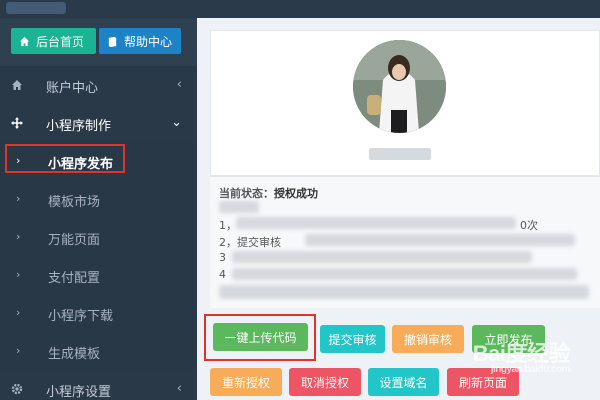 Image resolution: width=600 pixels, height=400 pixels. Describe the element at coordinates (250, 242) in the screenshot. I see `instruction-line-2: 2，提交审核` at that location.